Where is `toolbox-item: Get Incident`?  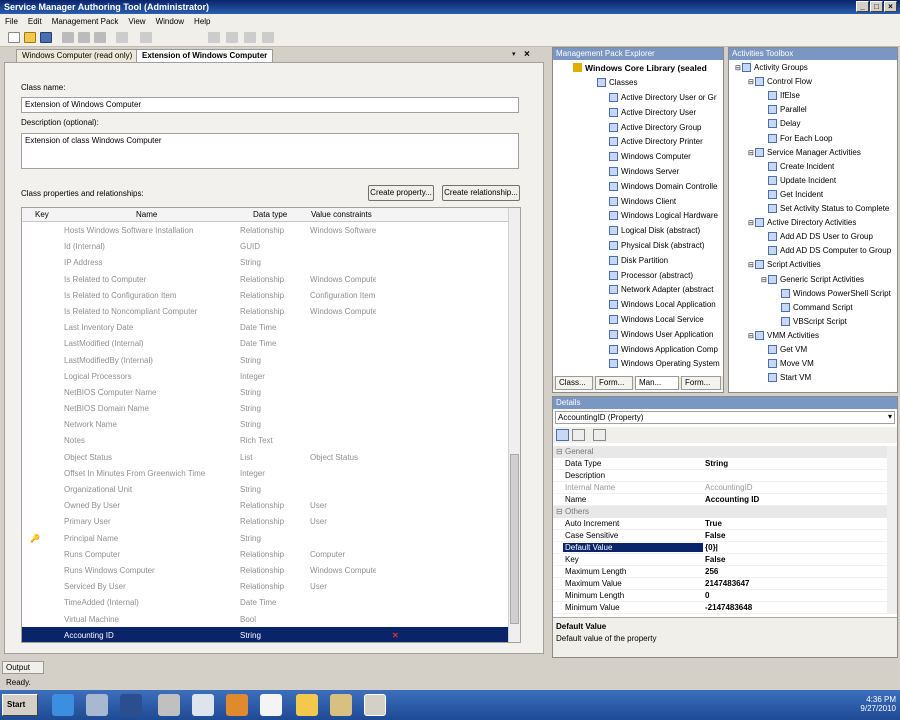 toolbox-item: Get Incident is located at coordinates (792, 194).